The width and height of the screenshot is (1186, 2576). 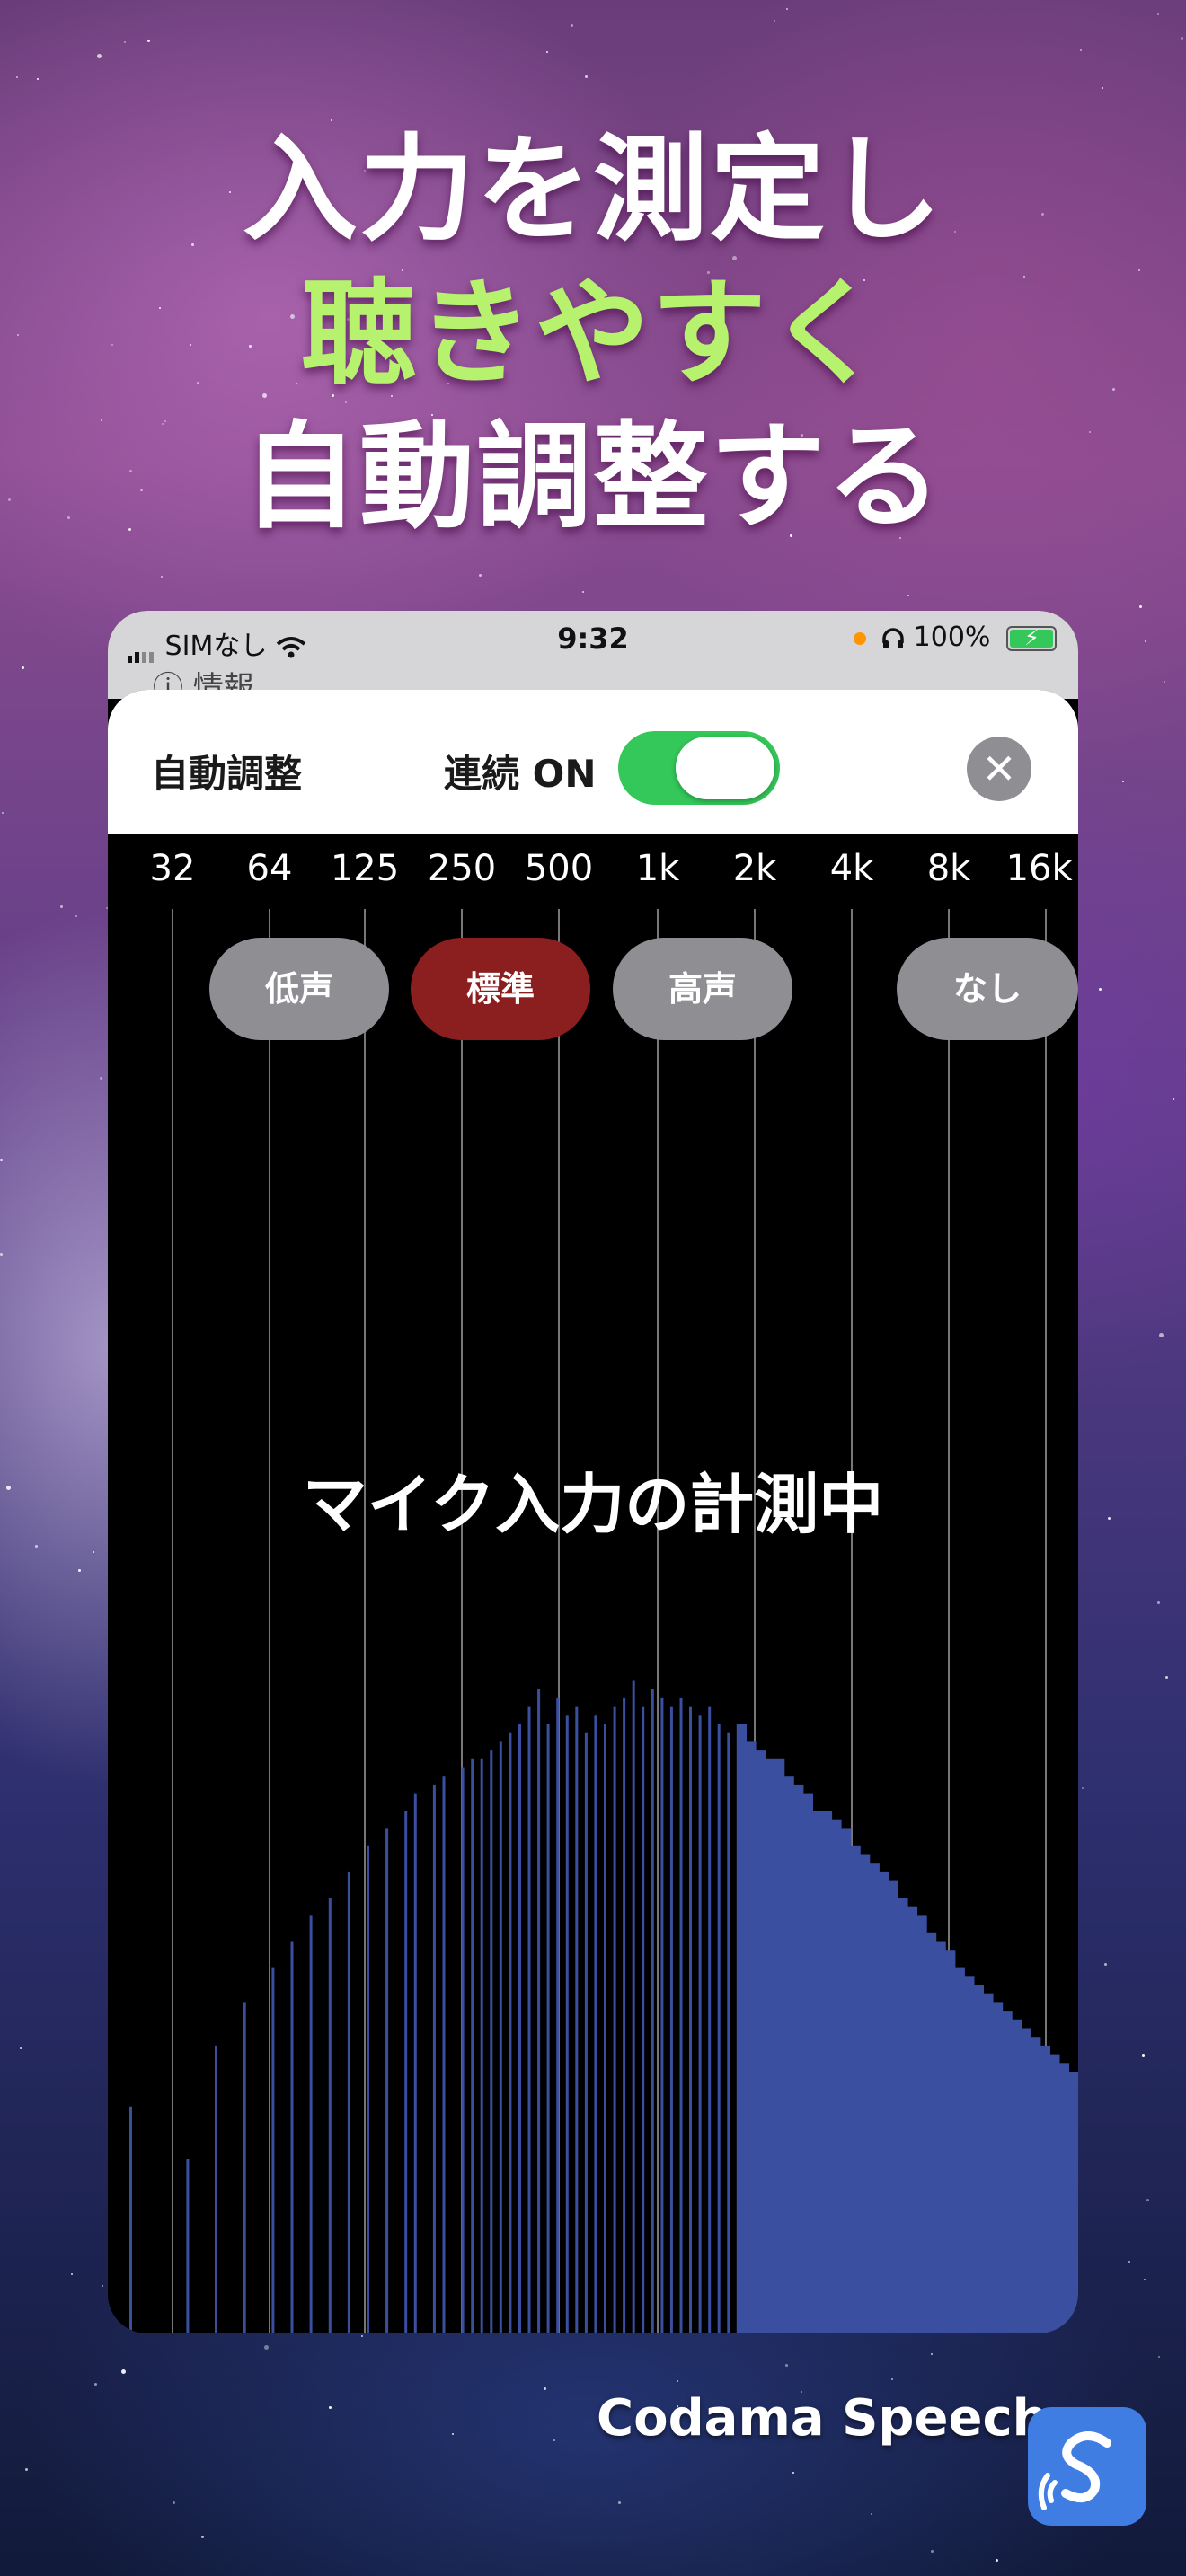 What do you see at coordinates (299, 989) in the screenshot?
I see `preset-button-0: 低声` at bounding box center [299, 989].